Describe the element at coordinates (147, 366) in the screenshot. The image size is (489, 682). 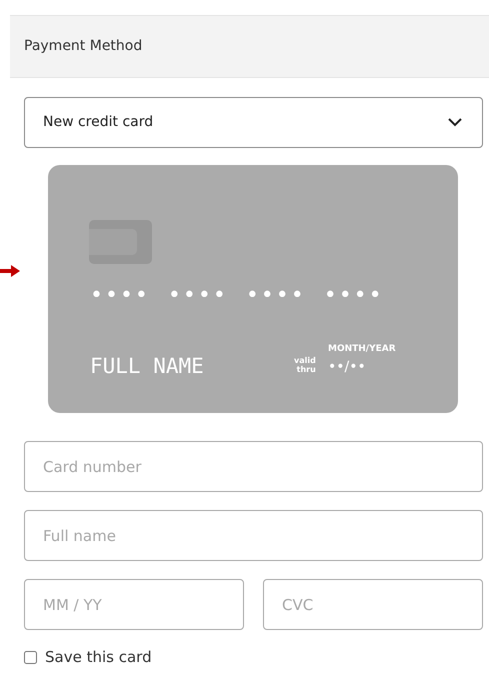
I see `card-holder-name: FULL NAME` at that location.